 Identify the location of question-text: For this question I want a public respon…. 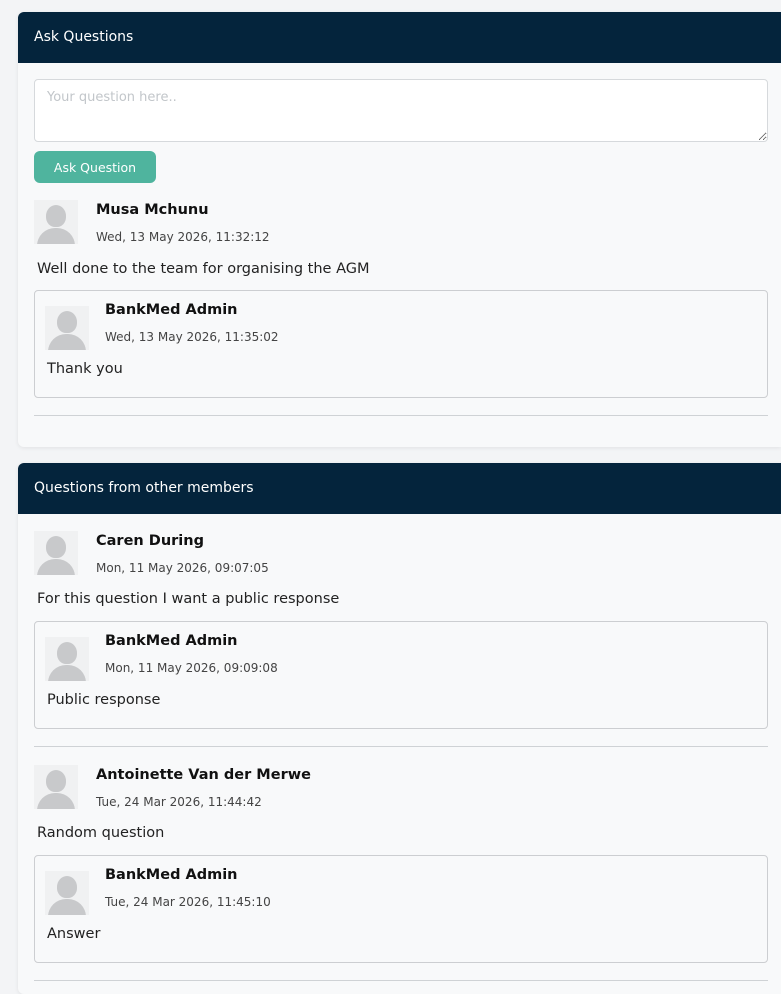
(188, 599).